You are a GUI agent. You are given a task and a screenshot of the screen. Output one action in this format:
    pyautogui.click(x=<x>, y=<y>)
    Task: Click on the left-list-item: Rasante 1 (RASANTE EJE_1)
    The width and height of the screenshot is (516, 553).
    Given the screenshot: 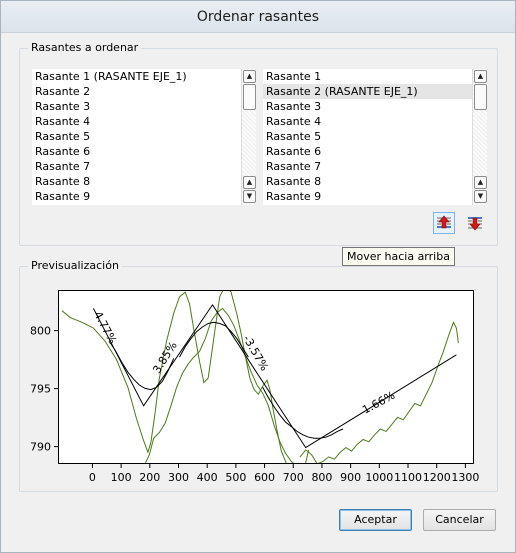 What is the action you would take?
    pyautogui.click(x=144, y=76)
    